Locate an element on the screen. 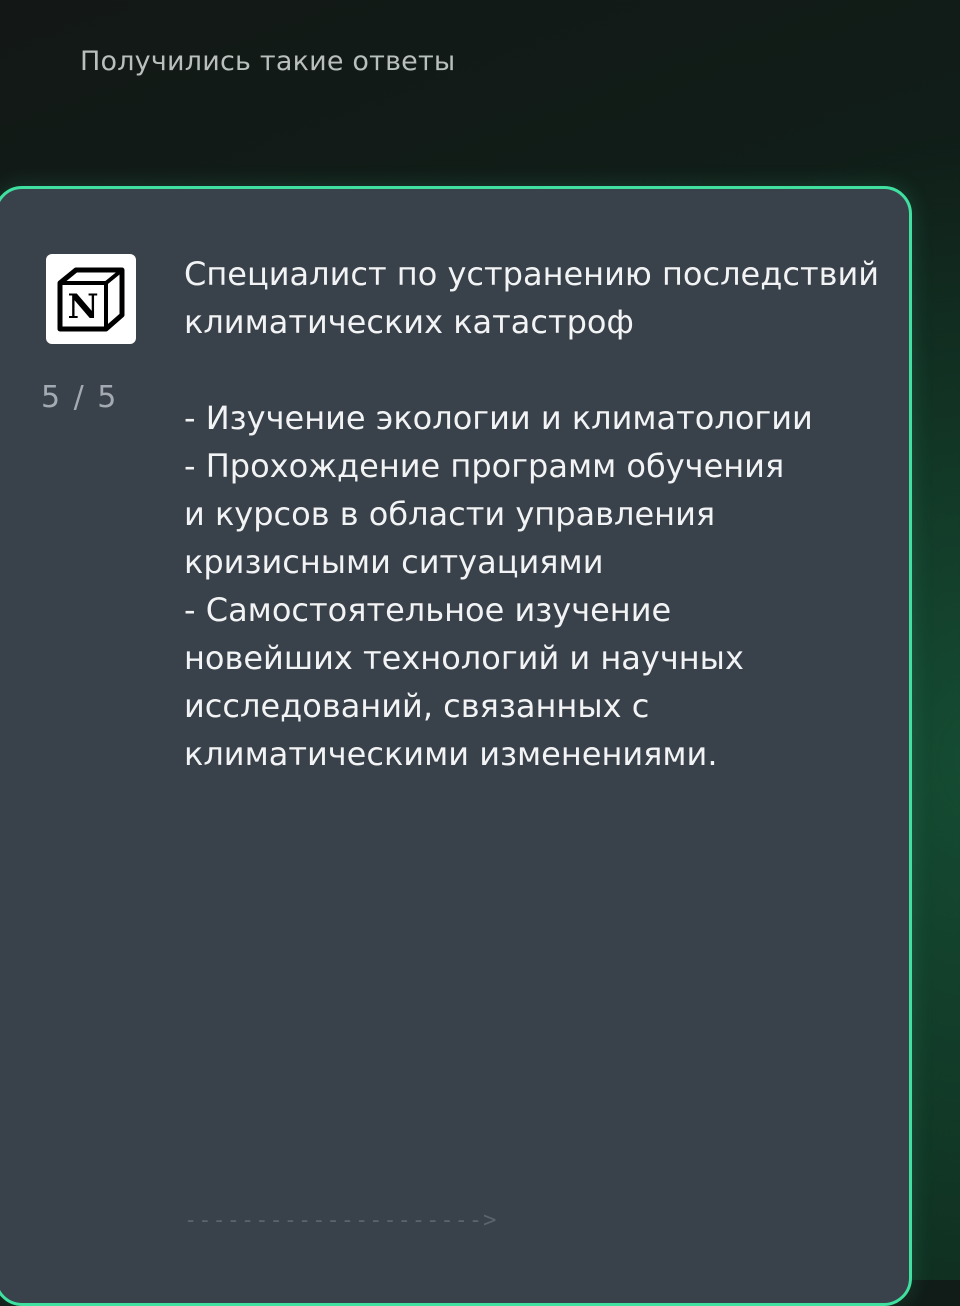  answer-line: - Прохождение программ обучения is located at coordinates (484, 466).